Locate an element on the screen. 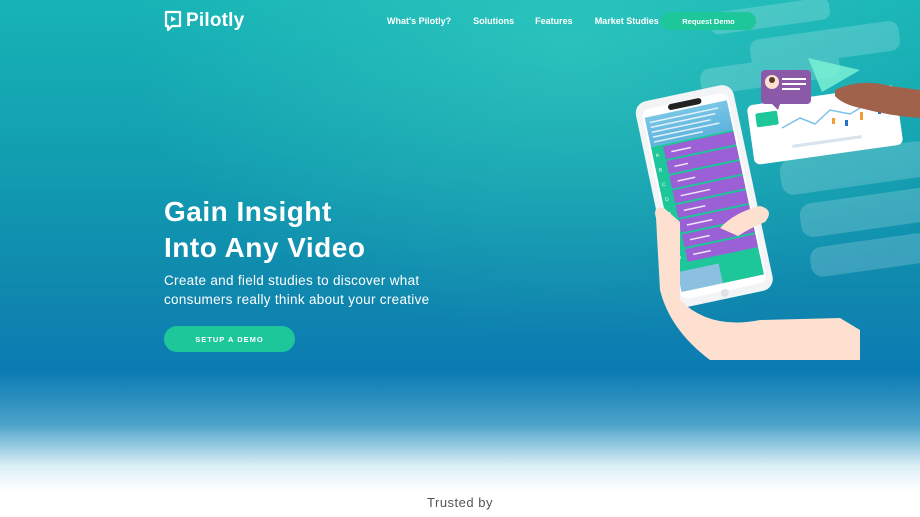  nav-market-studies: Market Studies is located at coordinates (627, 21).